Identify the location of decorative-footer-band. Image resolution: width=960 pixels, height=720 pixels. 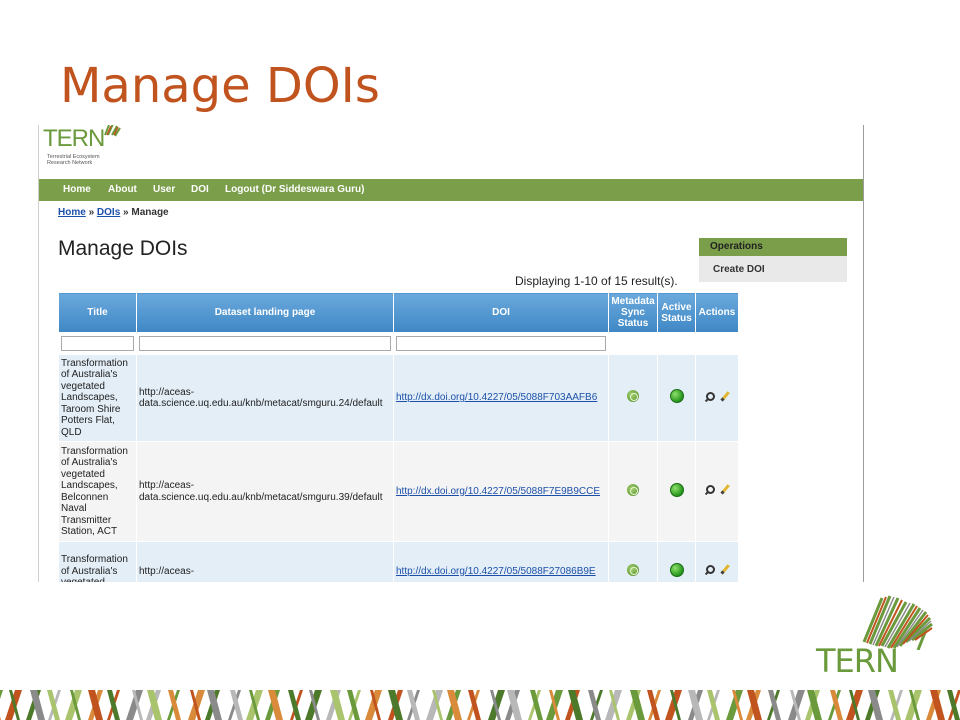
(480, 705).